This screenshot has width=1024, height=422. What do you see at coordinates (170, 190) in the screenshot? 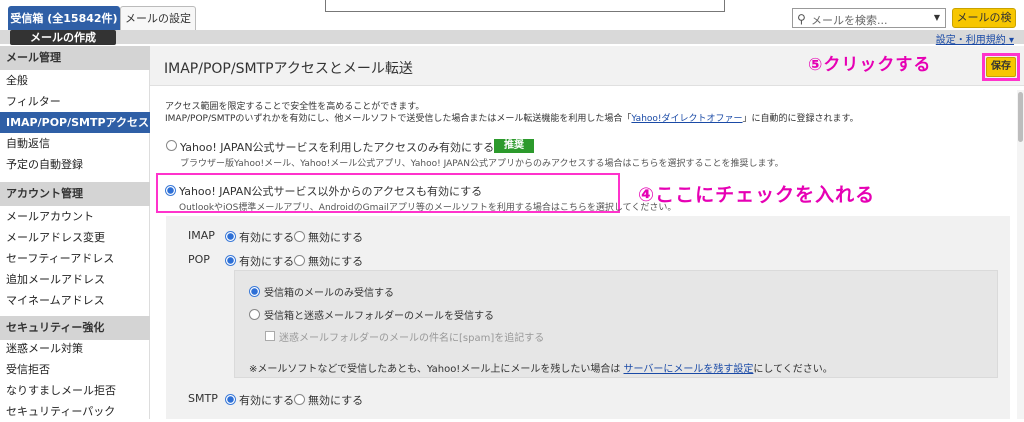
I see `option-all-radio` at bounding box center [170, 190].